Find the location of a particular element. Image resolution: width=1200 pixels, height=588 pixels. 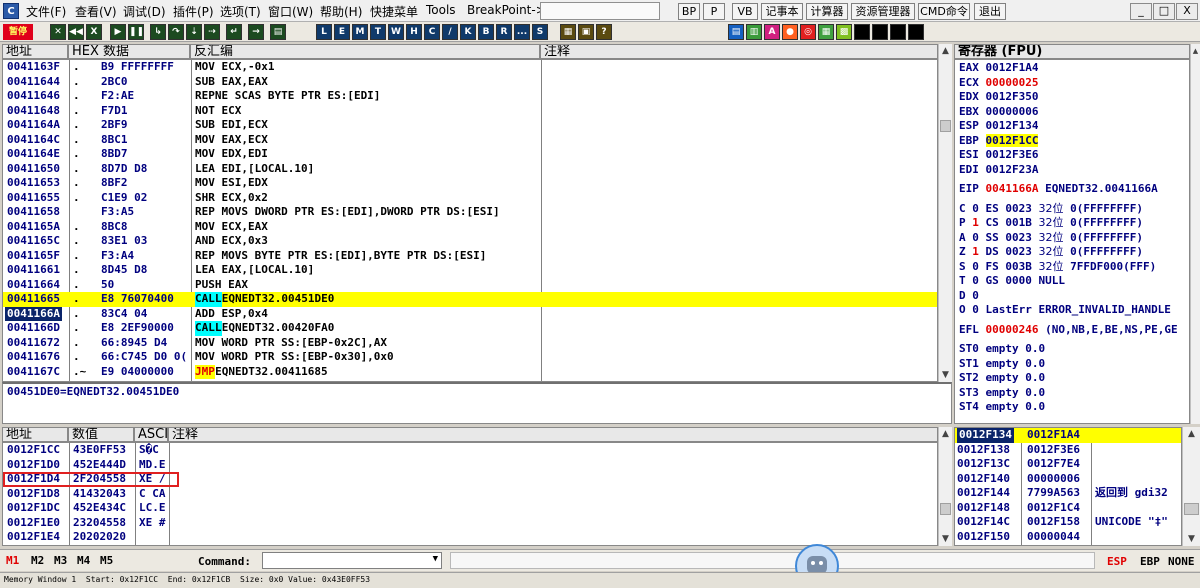

register-value: 0012F23A is located at coordinates (1012, 169).